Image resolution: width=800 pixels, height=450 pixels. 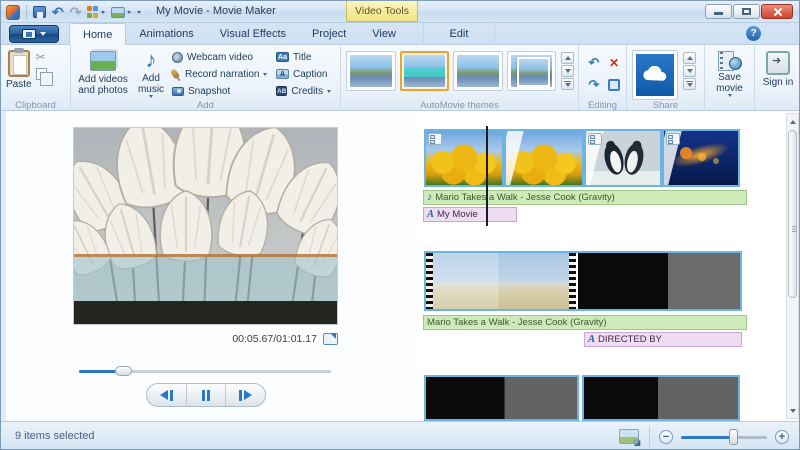 I want to click on group-share: Share, so click(x=666, y=78).